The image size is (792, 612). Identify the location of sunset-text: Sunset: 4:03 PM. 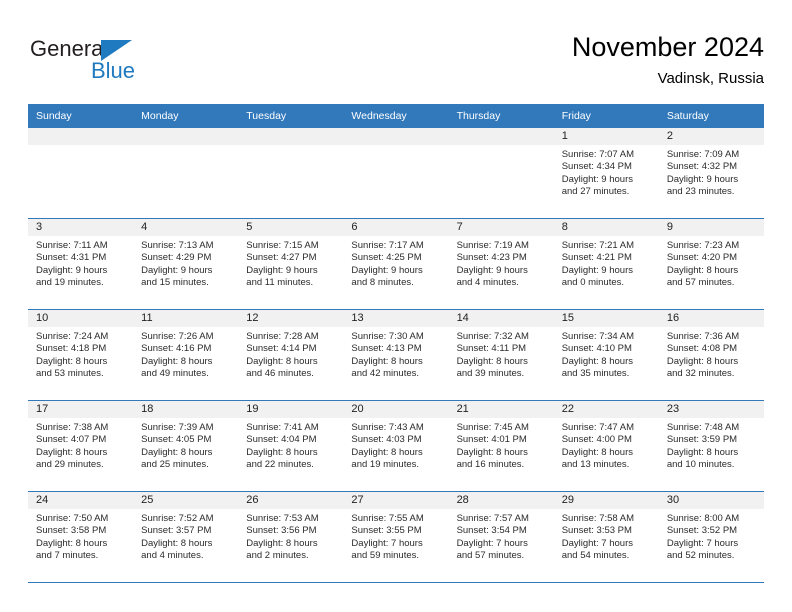
(386, 440).